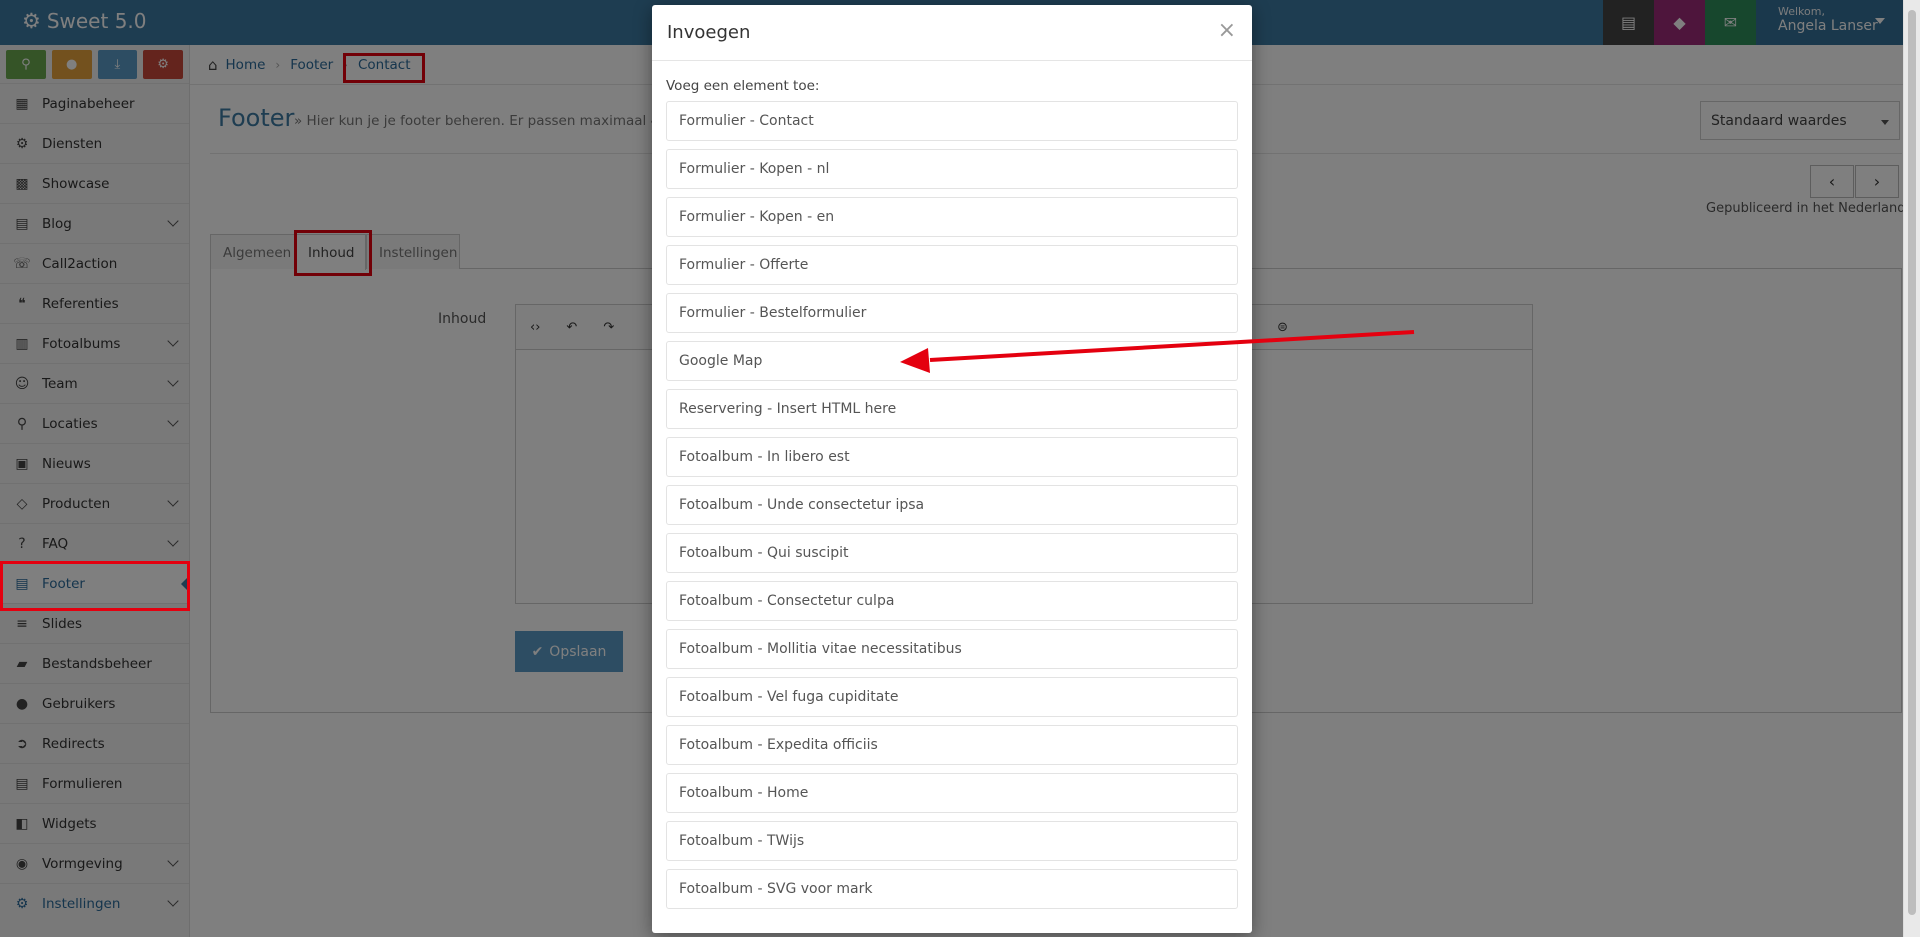  What do you see at coordinates (952, 265) in the screenshot?
I see `list-item: Formulier - Offerte` at bounding box center [952, 265].